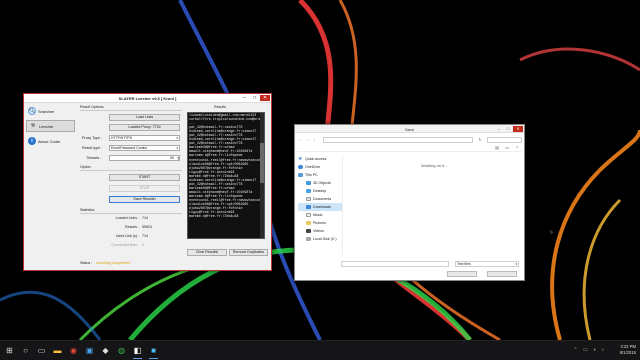  What do you see at coordinates (92, 107) in the screenshot?
I see `result-options-heading: Result Options` at bounding box center [92, 107].